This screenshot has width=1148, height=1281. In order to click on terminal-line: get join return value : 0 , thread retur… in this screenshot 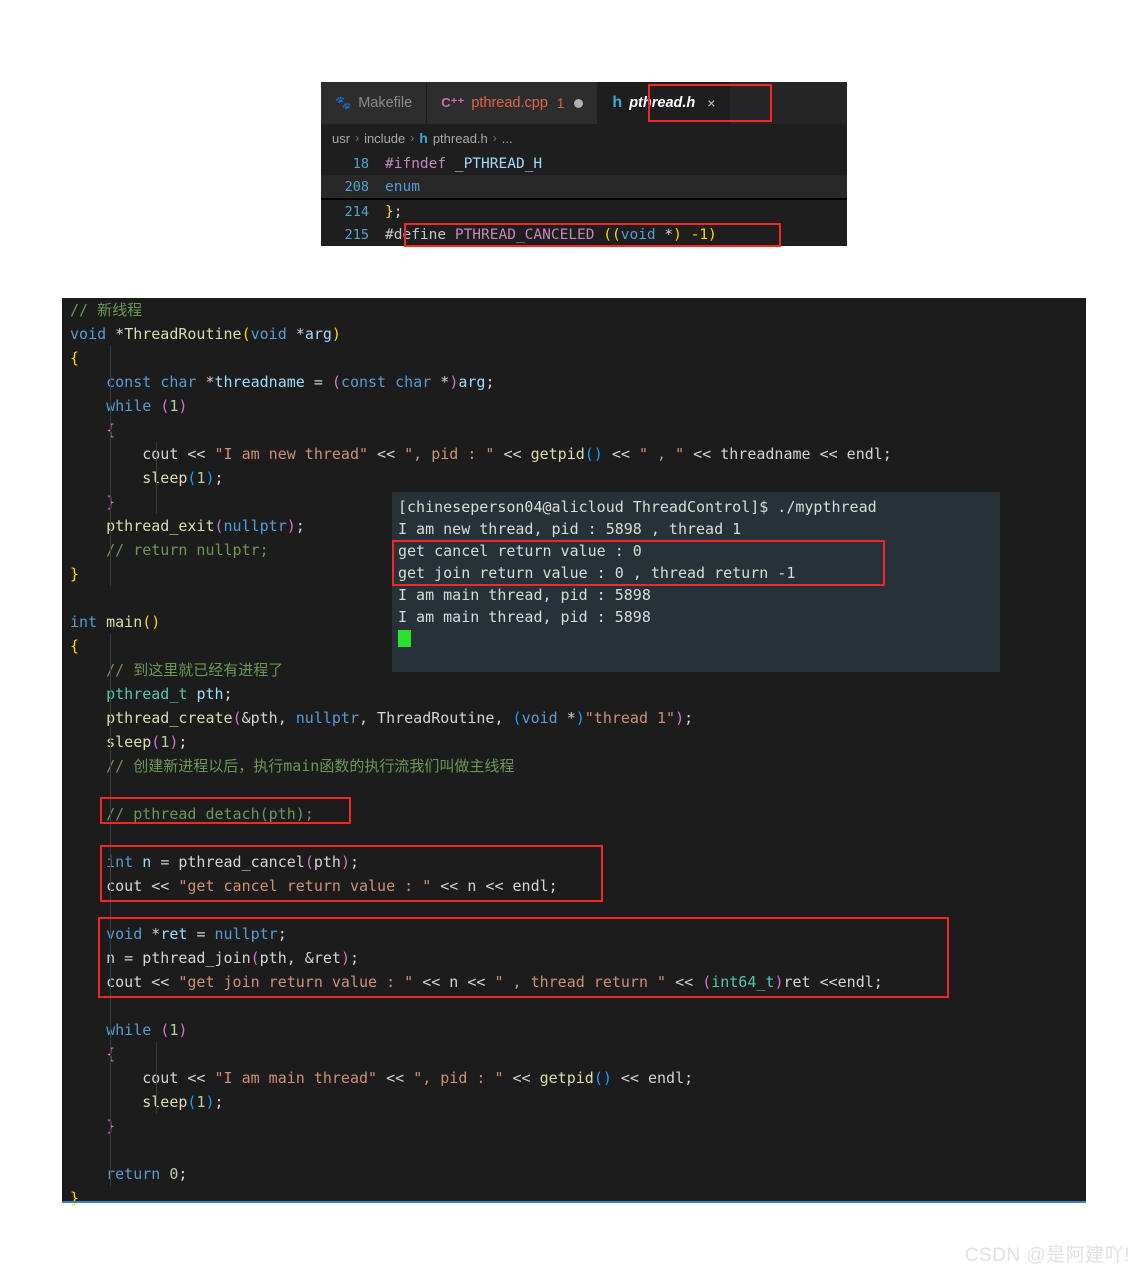, I will do `click(597, 573)`.